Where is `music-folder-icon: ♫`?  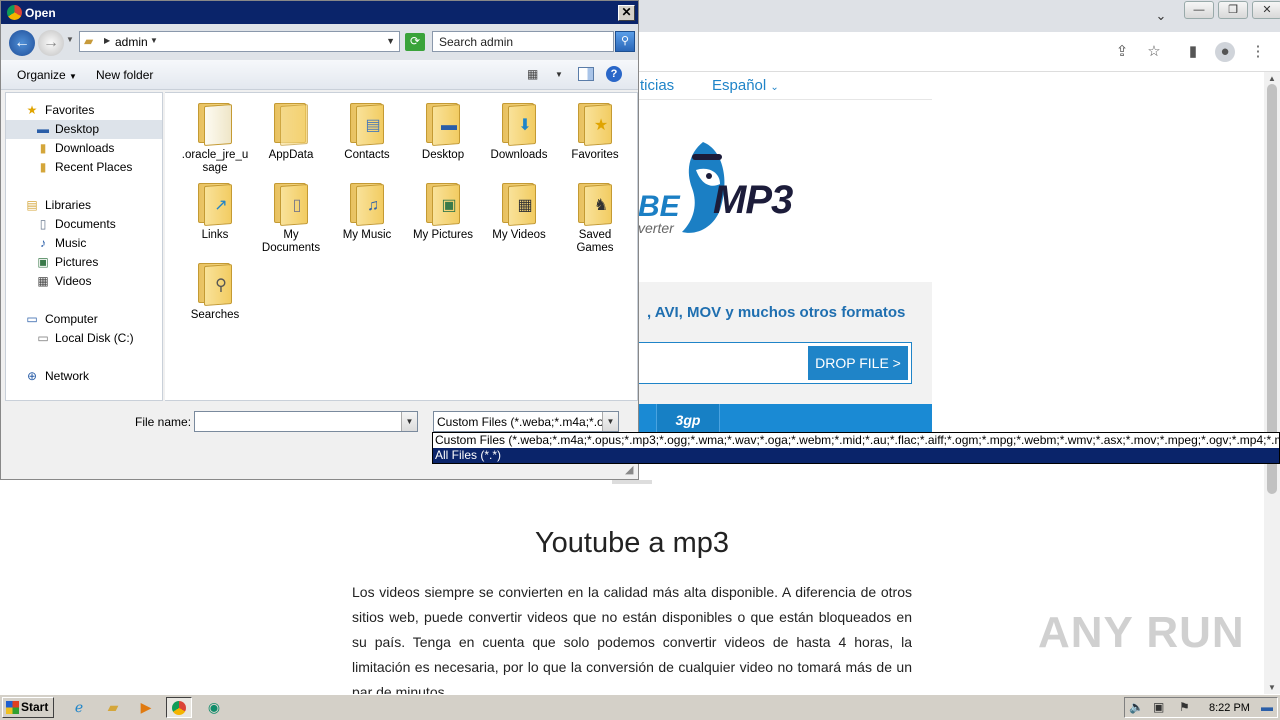 music-folder-icon: ♫ is located at coordinates (367, 203).